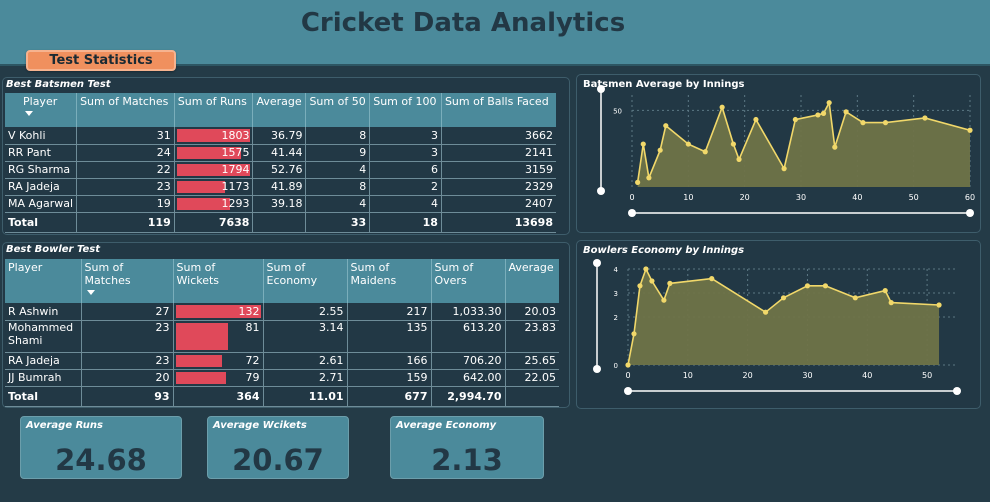 The image size is (990, 502). What do you see at coordinates (463, 23) in the screenshot?
I see `page-title: Cricket Data Analytics` at bounding box center [463, 23].